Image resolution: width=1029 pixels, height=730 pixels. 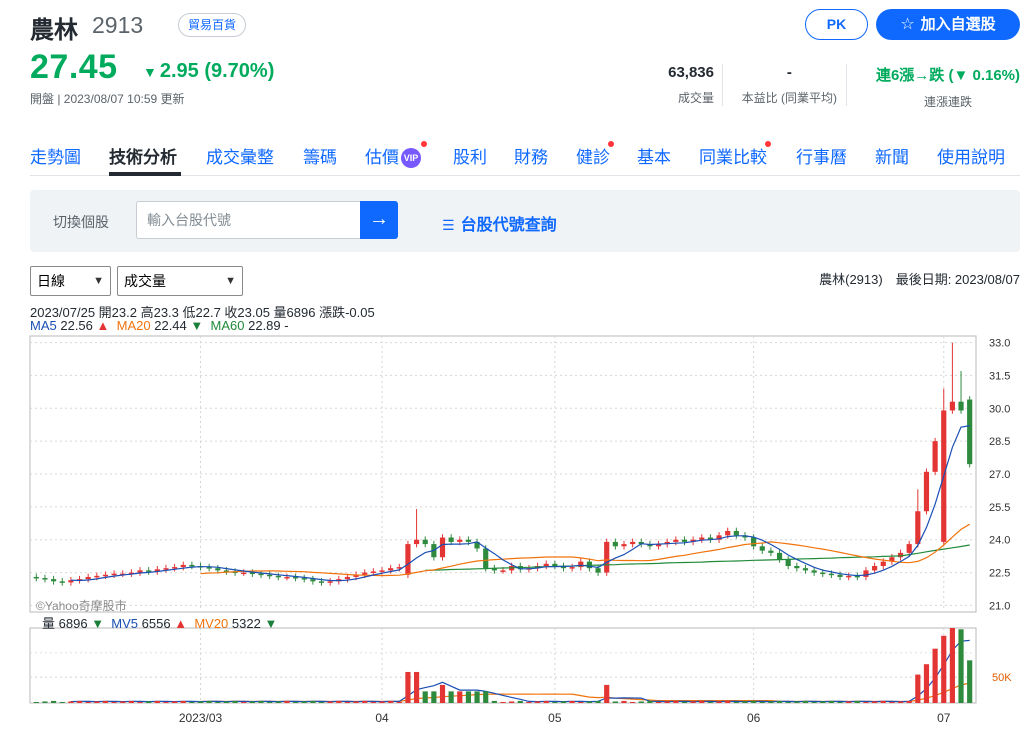 I want to click on price-tick-label: 31.5, so click(x=999, y=376).